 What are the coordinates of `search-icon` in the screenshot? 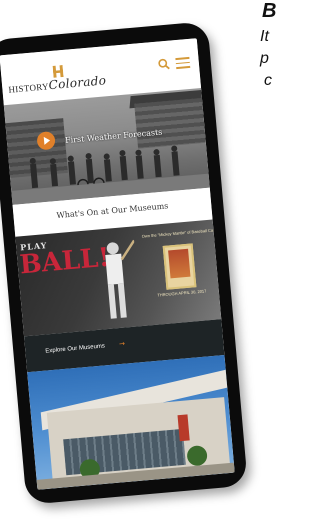 It's located at (163, 64).